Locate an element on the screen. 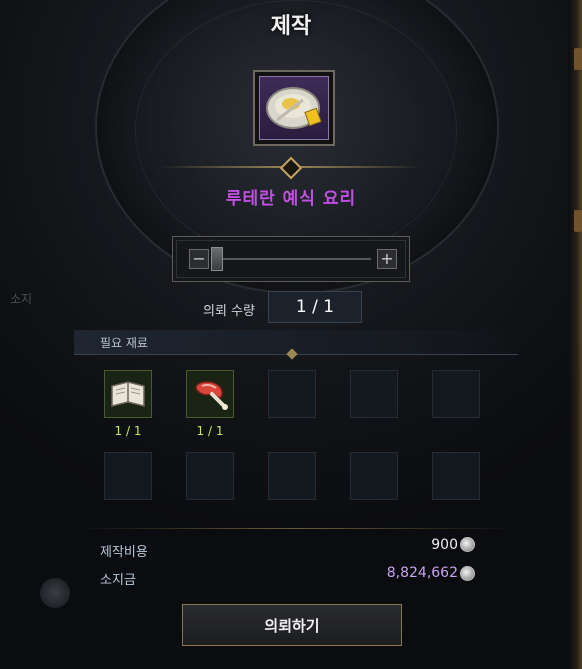  dish-icon is located at coordinates (294, 108).